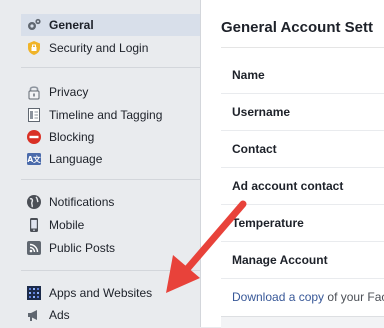 The height and width of the screenshot is (328, 384). What do you see at coordinates (278, 297) in the screenshot?
I see `download-copy-link: Download a copy` at bounding box center [278, 297].